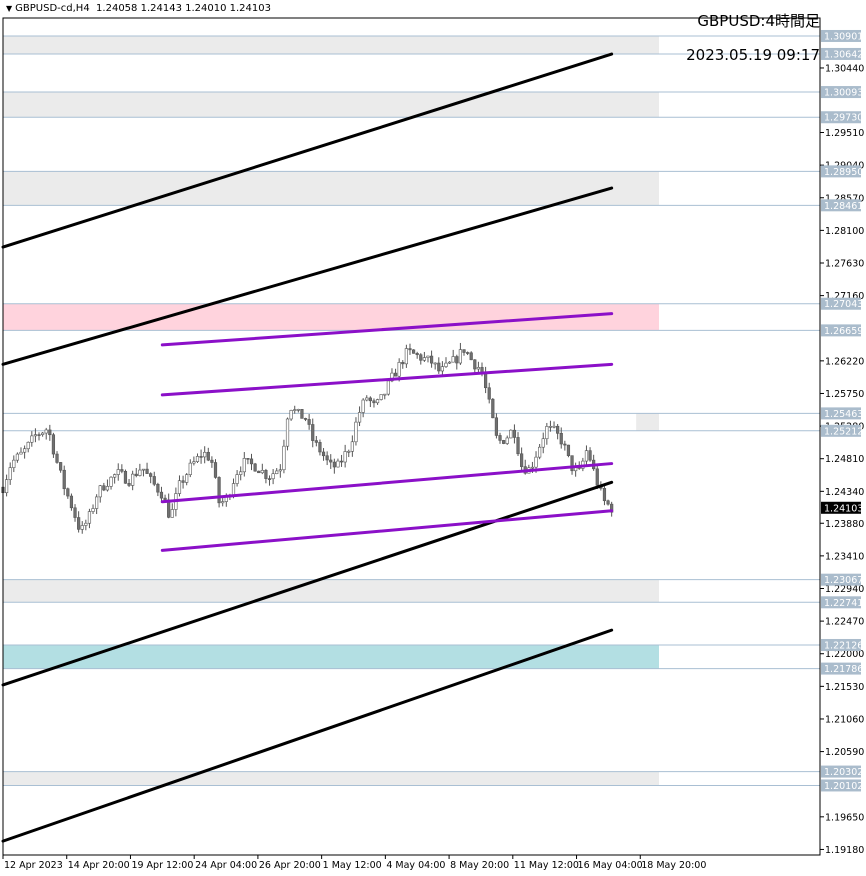  I want to click on level-label: 1.23067, so click(843, 580).